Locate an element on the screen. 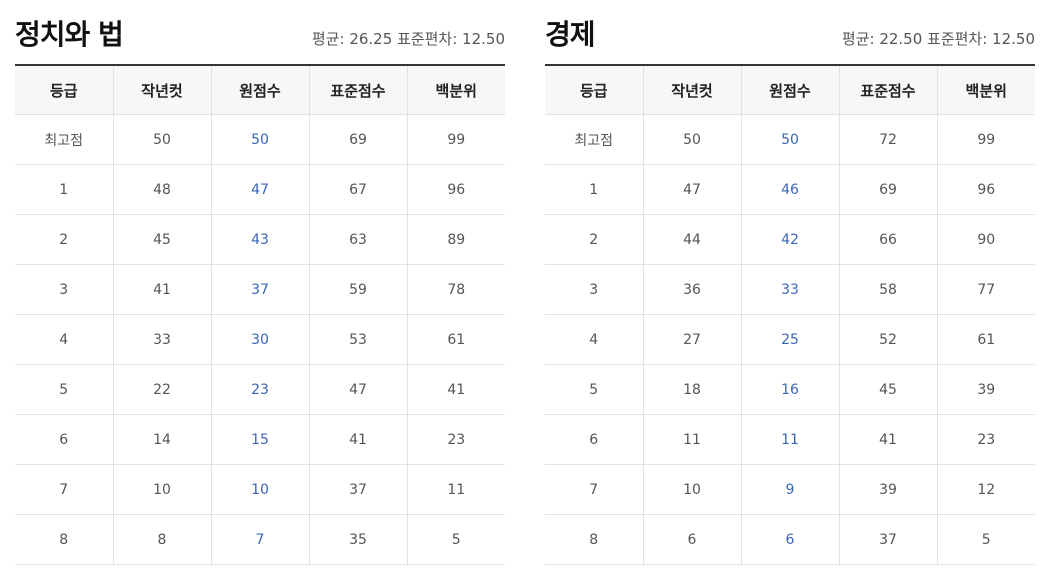  table-row: 5 18 16 45 39 is located at coordinates (790, 389).